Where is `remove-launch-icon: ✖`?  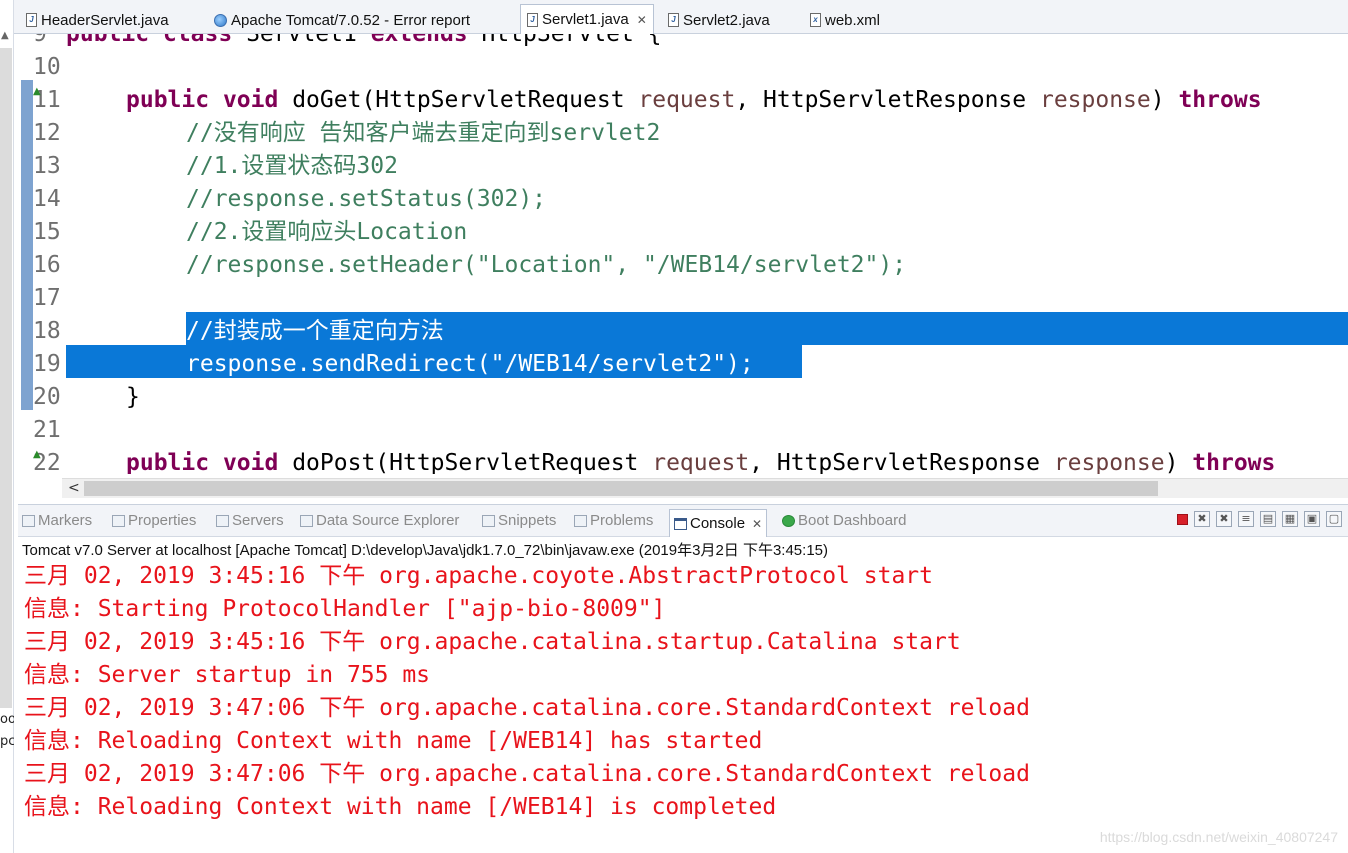
remove-launch-icon: ✖ is located at coordinates (1202, 519).